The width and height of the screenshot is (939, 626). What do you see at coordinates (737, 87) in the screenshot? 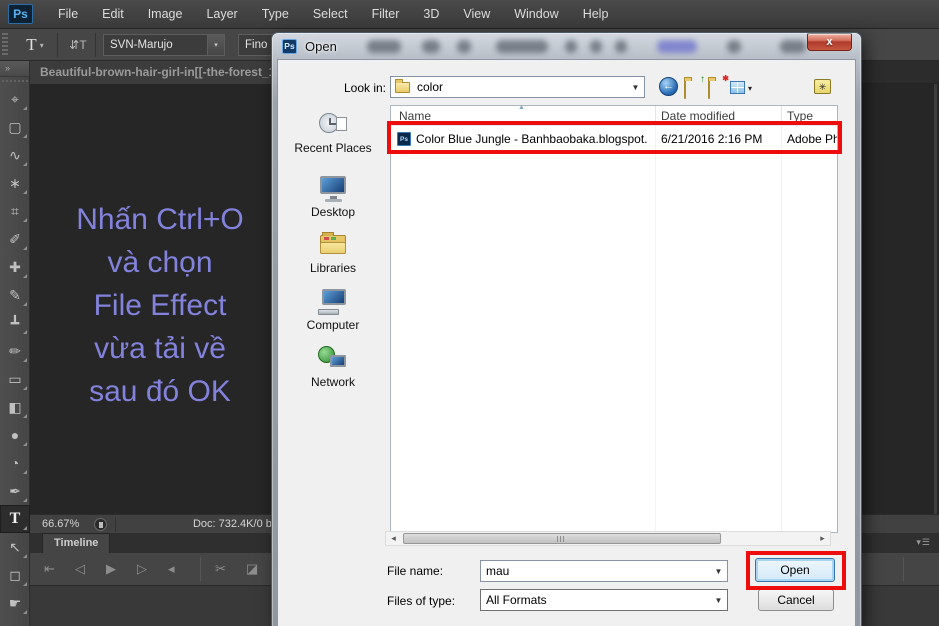
I see `view-menu-icon` at bounding box center [737, 87].